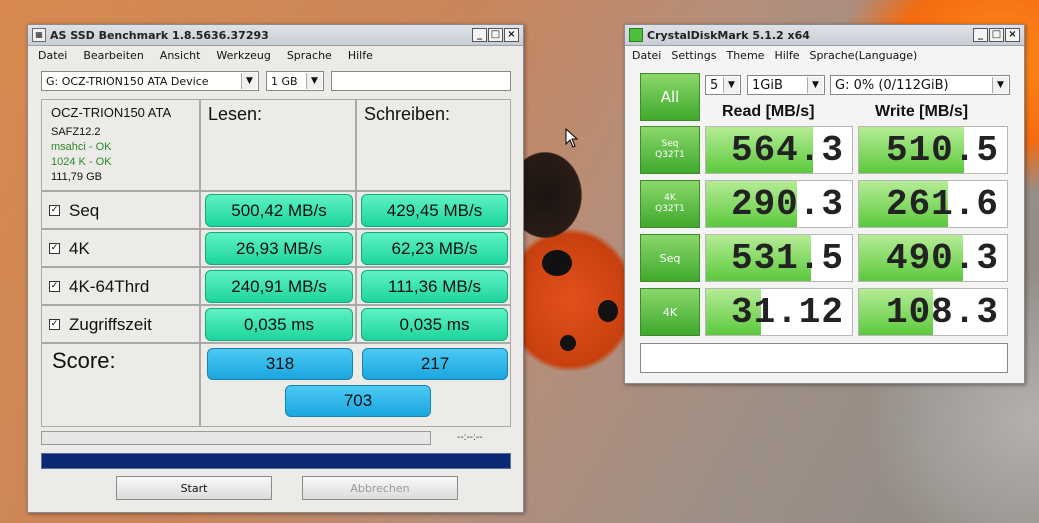  What do you see at coordinates (309, 55) in the screenshot?
I see `menu-sprache: Sprache` at bounding box center [309, 55].